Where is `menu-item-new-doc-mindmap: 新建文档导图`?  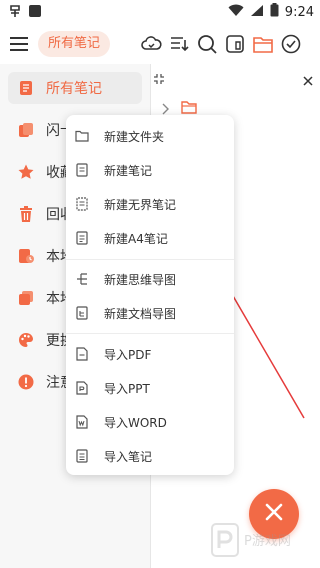
menu-item-new-doc-mindmap: 新建文档导图 is located at coordinates (150, 313).